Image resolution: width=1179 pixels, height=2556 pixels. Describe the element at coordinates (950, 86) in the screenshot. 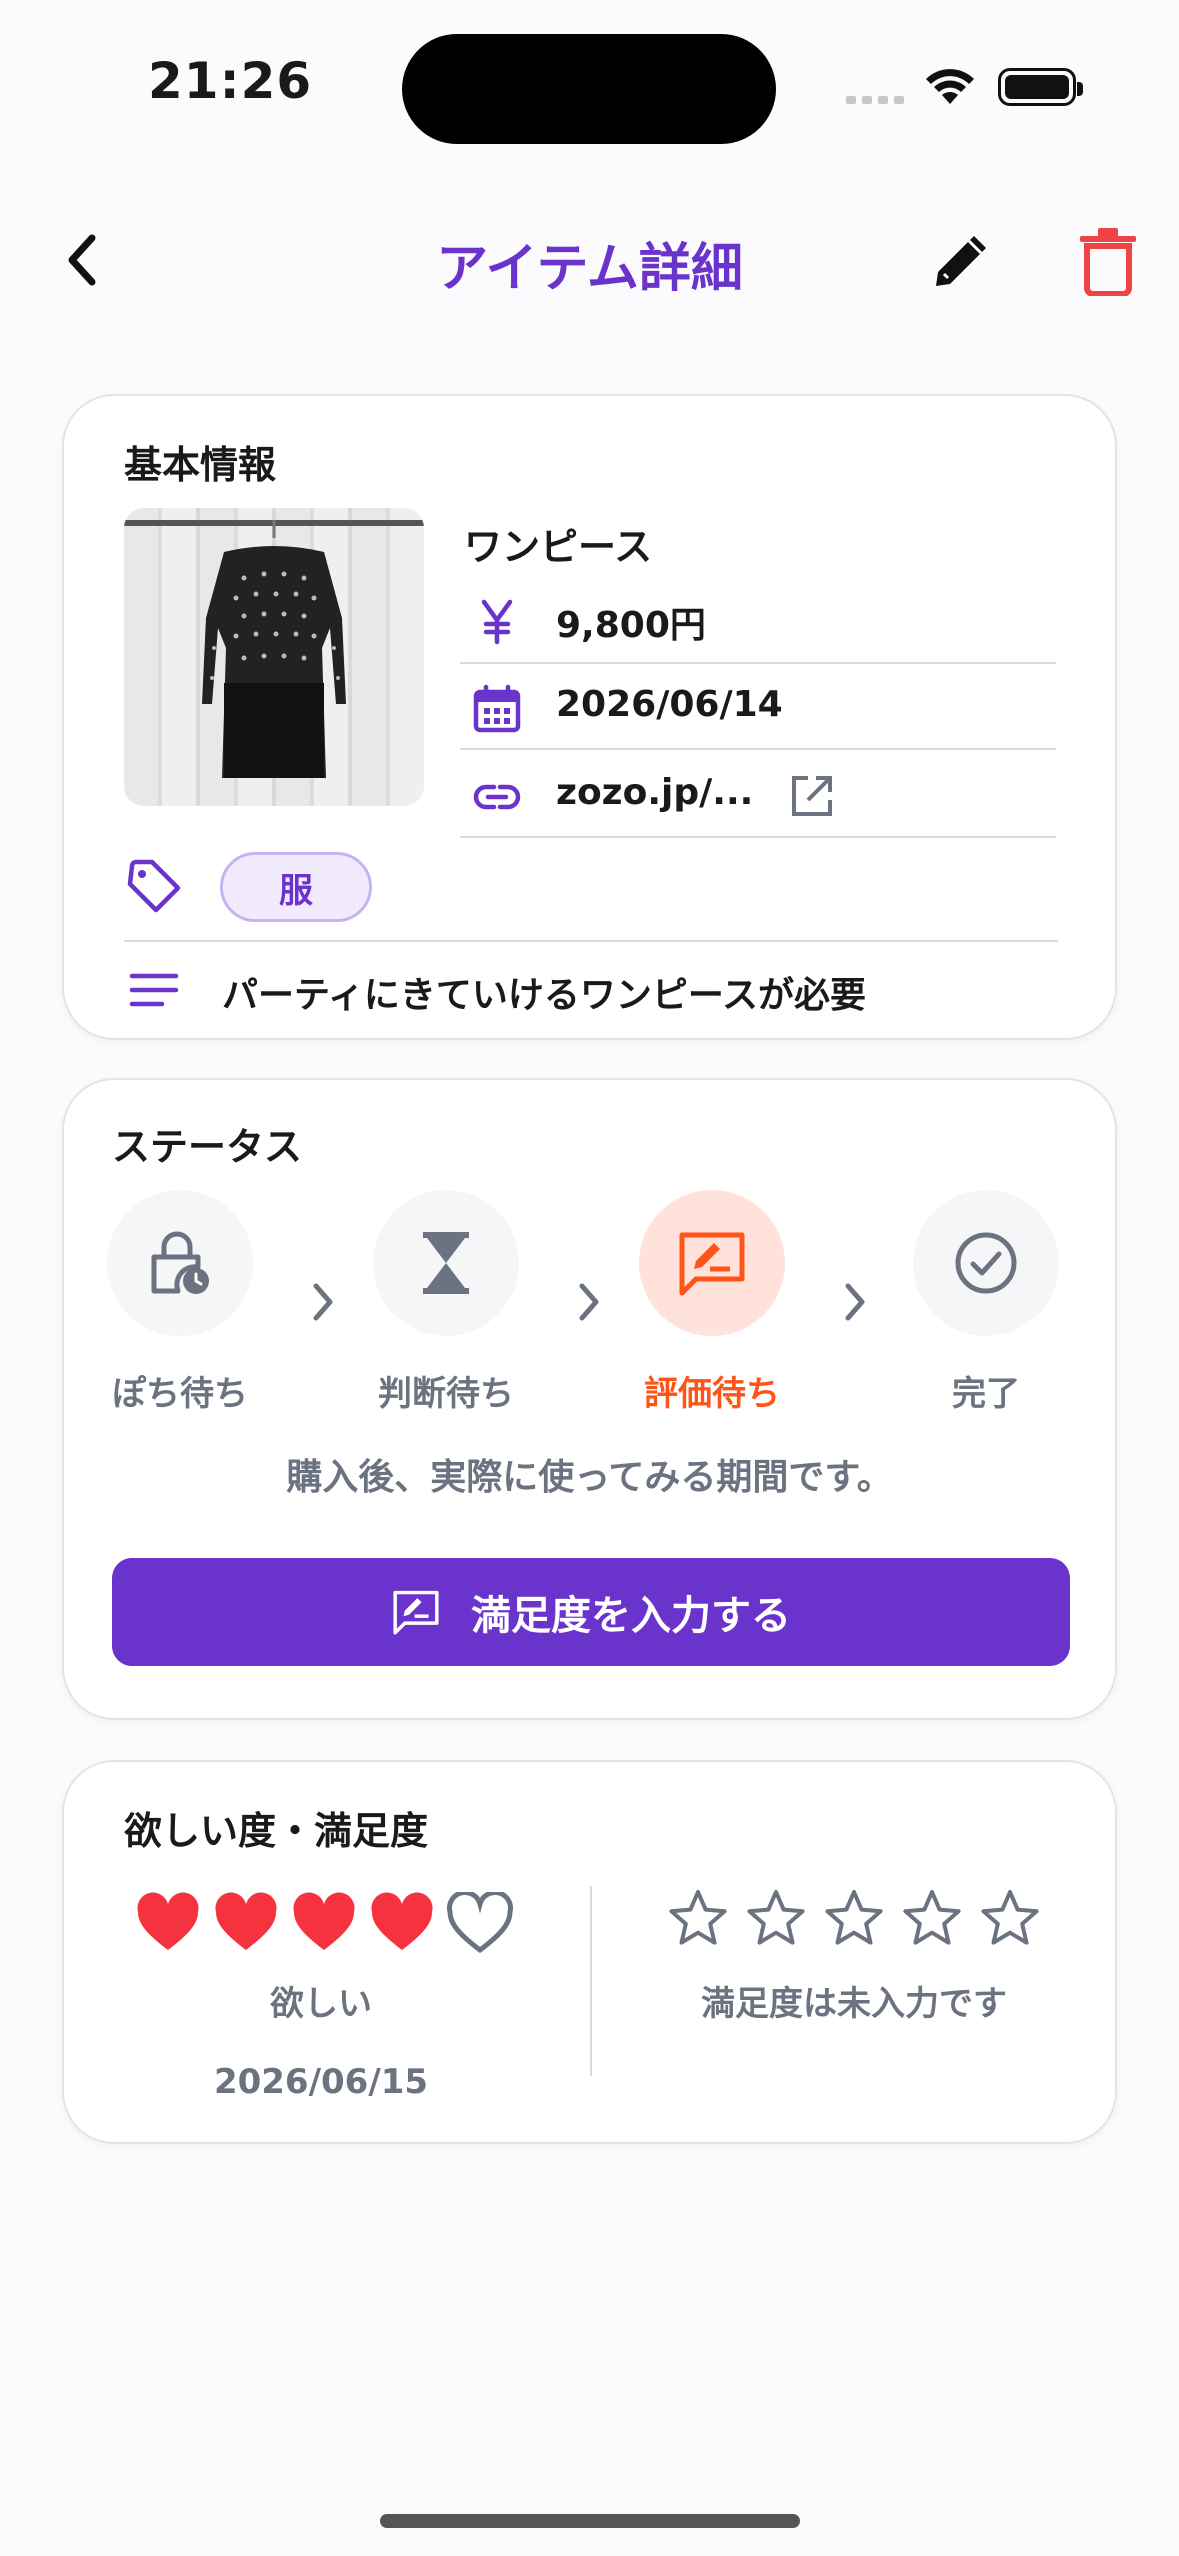

I see `wifi-icon` at that location.